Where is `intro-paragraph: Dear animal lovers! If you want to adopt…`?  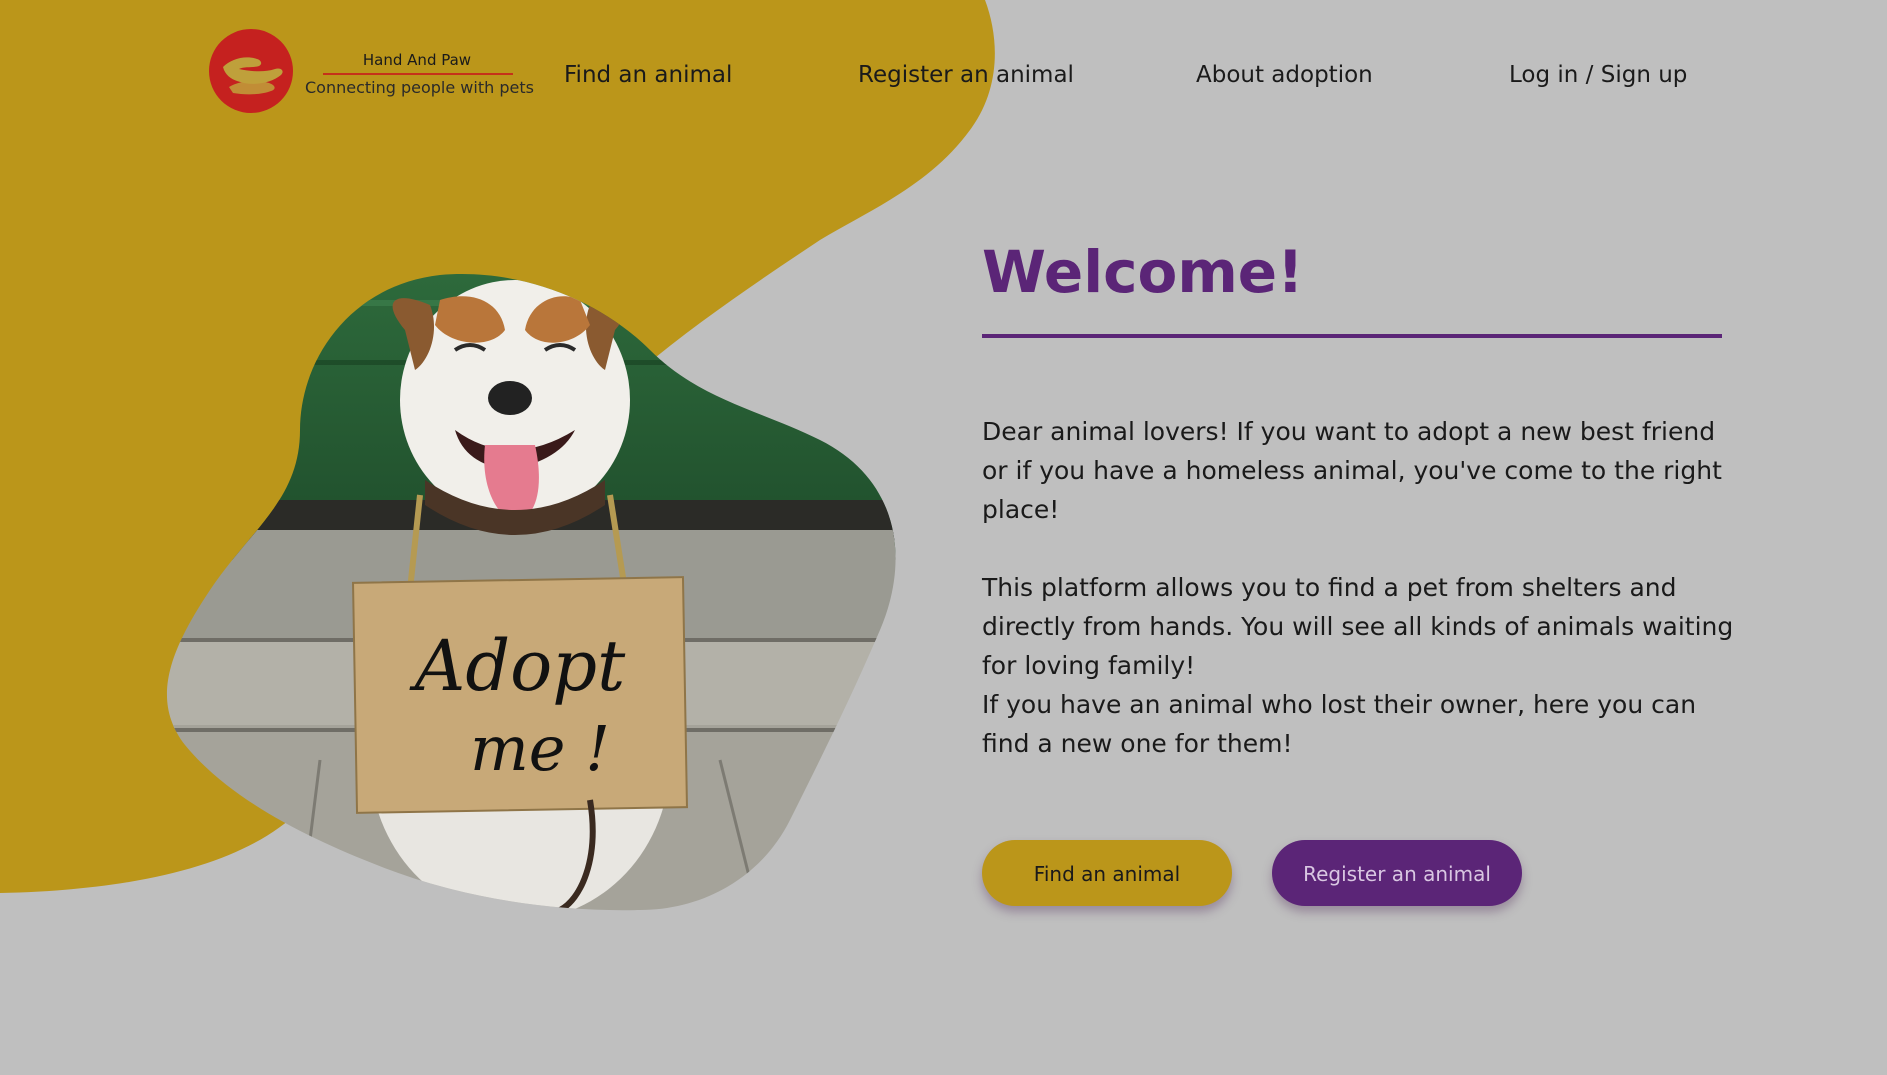 intro-paragraph: Dear animal lovers! If you want to adopt… is located at coordinates (1352, 470).